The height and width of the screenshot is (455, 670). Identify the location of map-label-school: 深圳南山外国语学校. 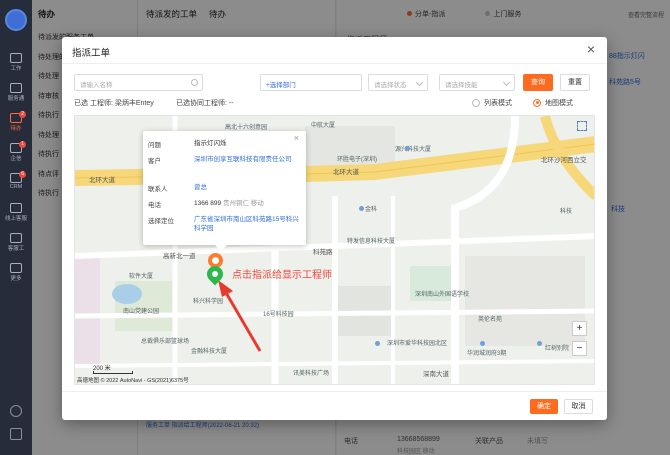
(442, 295).